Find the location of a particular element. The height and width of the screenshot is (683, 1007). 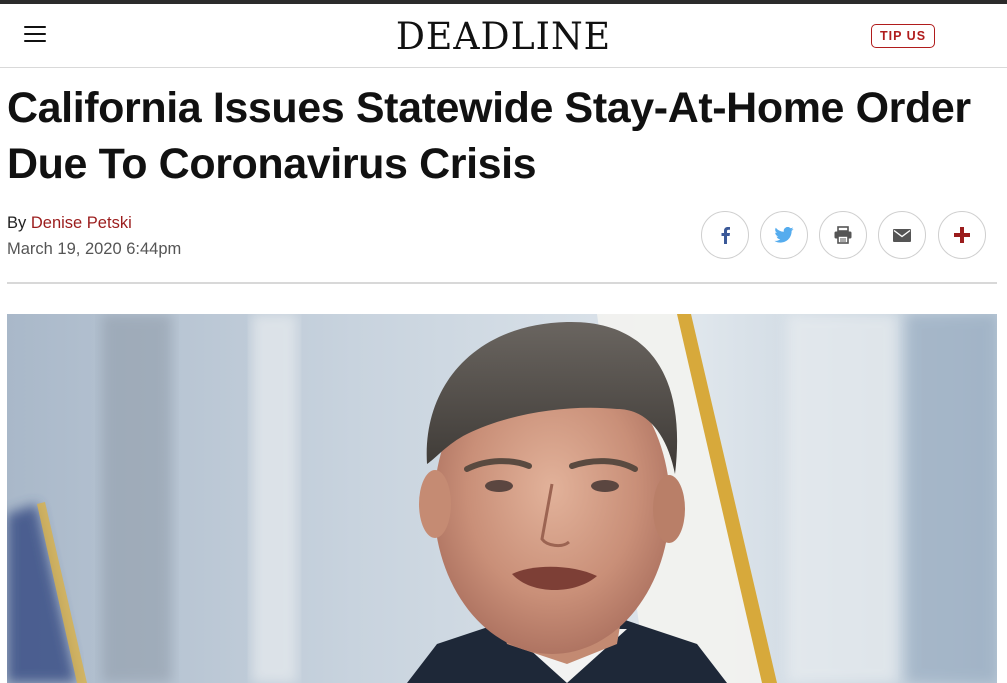

publish-date: March 19, 2020 6:44pm is located at coordinates (94, 249).